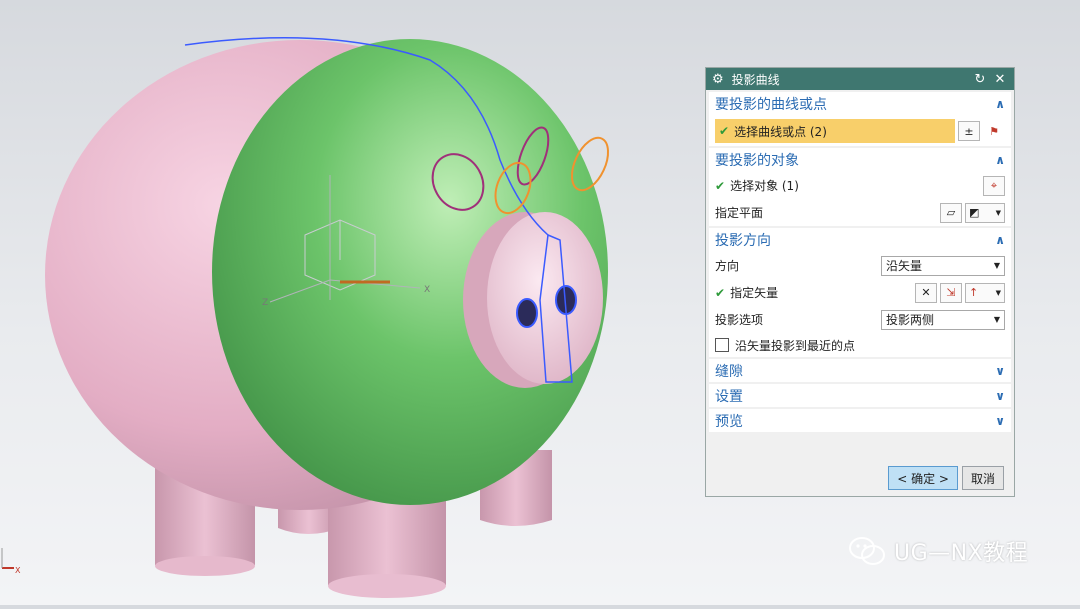 This screenshot has height=609, width=1080. I want to click on section-settings-header: 设置 ∨, so click(860, 395).